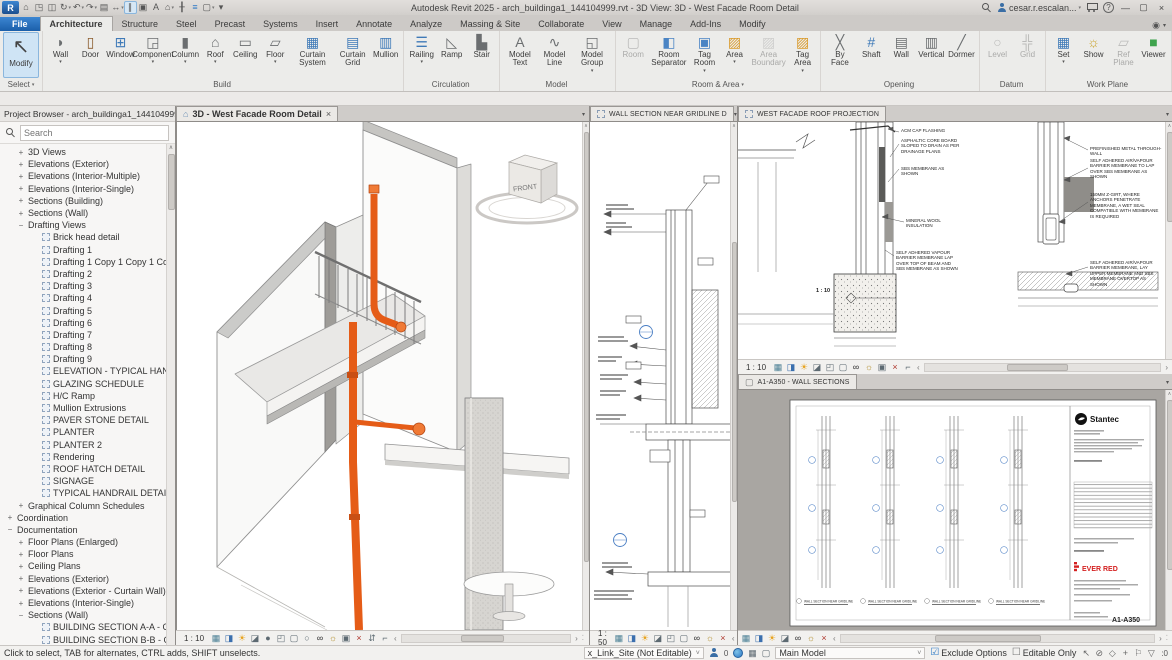  What do you see at coordinates (87, 176) in the screenshot?
I see `tree-item: + Elevations (Interior-Multiple)` at bounding box center [87, 176].